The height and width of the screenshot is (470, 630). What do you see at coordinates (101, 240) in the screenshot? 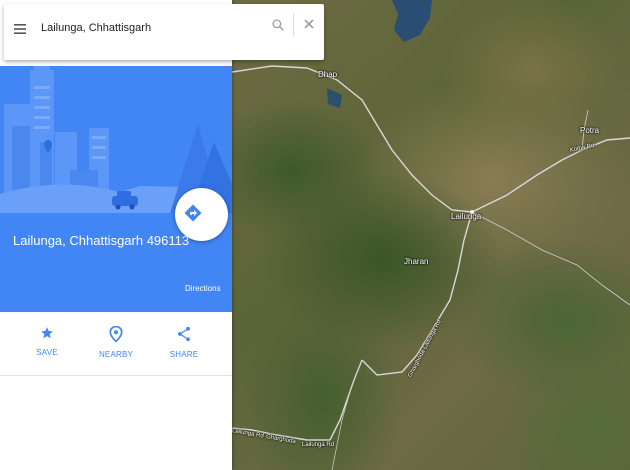
I see `place-title: Lailunga, Chhattisgarh 496113` at bounding box center [101, 240].